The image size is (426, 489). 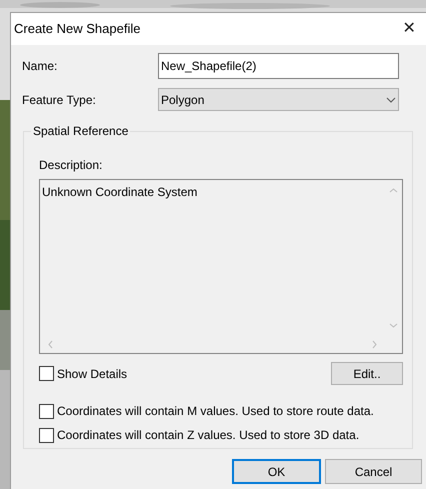 What do you see at coordinates (373, 471) in the screenshot?
I see `dialog-button: Cancel` at bounding box center [373, 471].